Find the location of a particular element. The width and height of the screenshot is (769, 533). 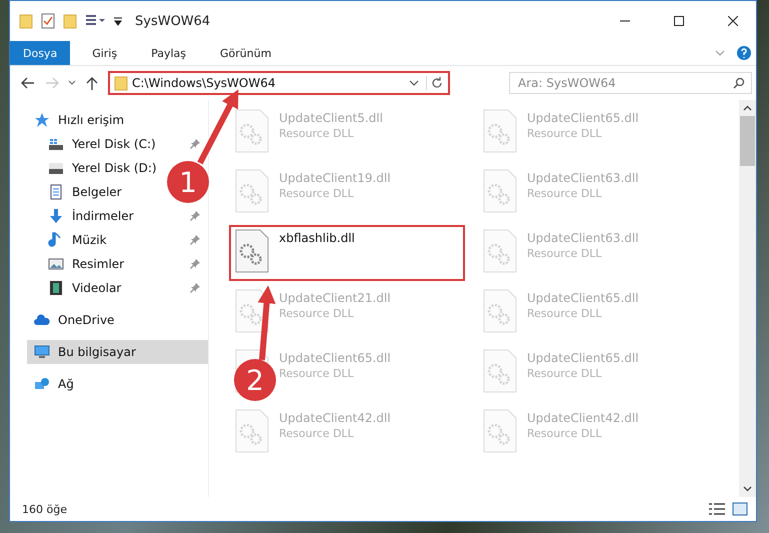

picture-icon is located at coordinates (56, 264).